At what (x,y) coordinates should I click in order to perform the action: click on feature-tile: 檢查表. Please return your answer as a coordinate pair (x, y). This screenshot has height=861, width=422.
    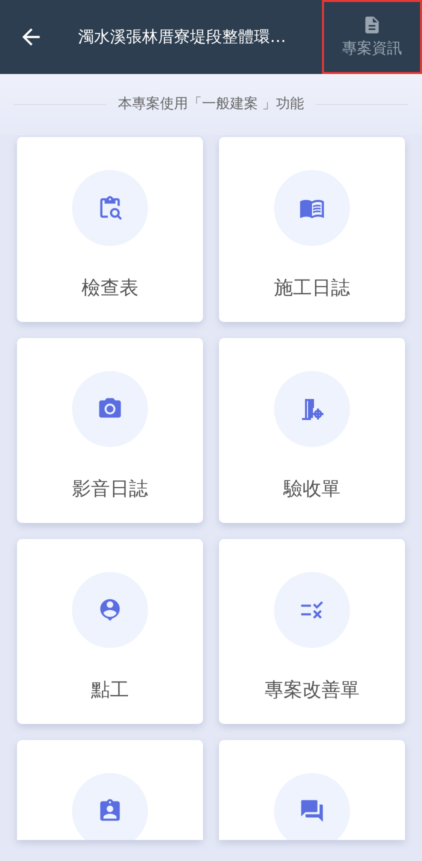
    Looking at the image, I should click on (110, 229).